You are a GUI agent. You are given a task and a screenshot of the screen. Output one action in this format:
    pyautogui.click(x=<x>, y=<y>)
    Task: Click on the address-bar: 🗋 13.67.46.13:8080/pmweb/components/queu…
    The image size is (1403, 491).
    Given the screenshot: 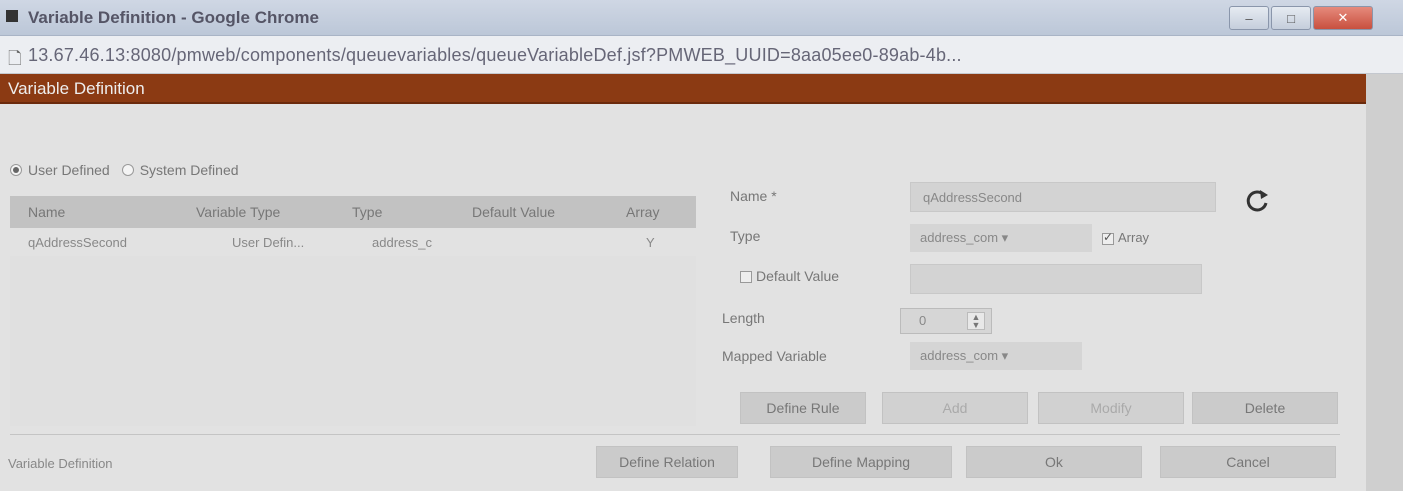 What is the action you would take?
    pyautogui.click(x=701, y=55)
    